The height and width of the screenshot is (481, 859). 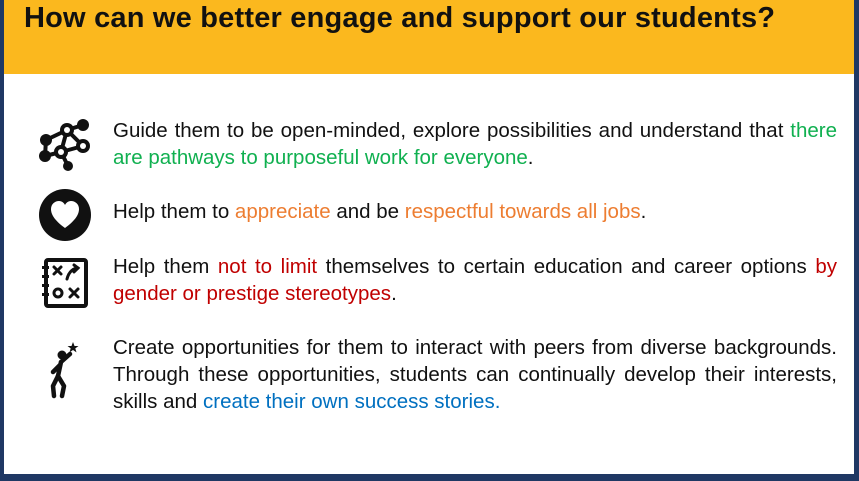 What do you see at coordinates (65, 284) in the screenshot?
I see `strategy-board-icon` at bounding box center [65, 284].